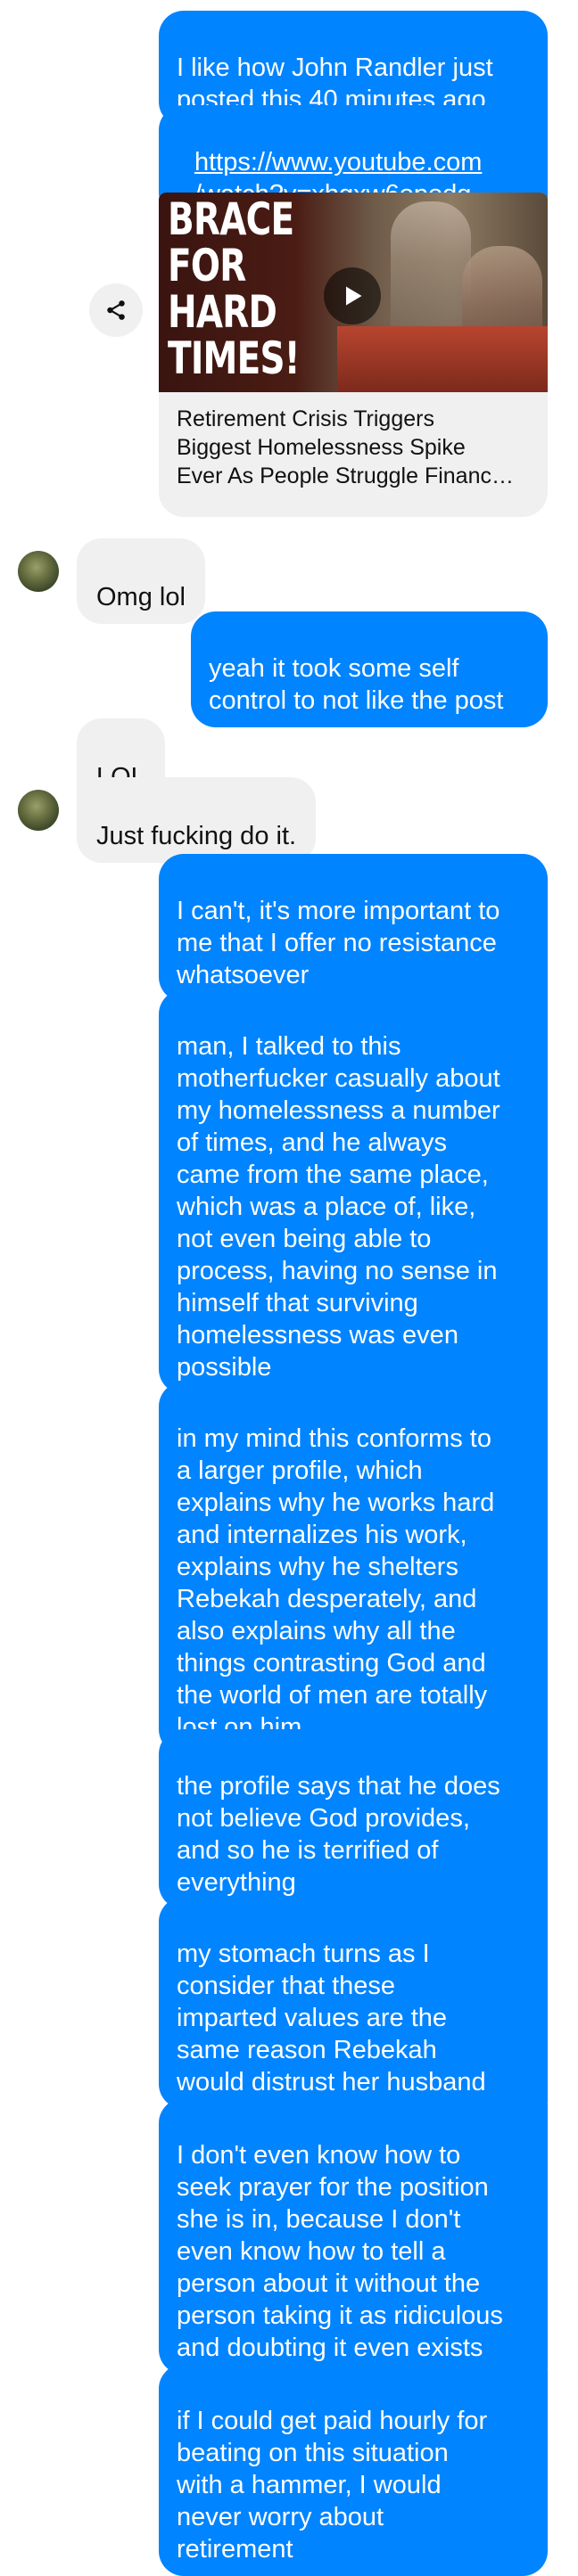  I want to click on play-button, so click(352, 295).